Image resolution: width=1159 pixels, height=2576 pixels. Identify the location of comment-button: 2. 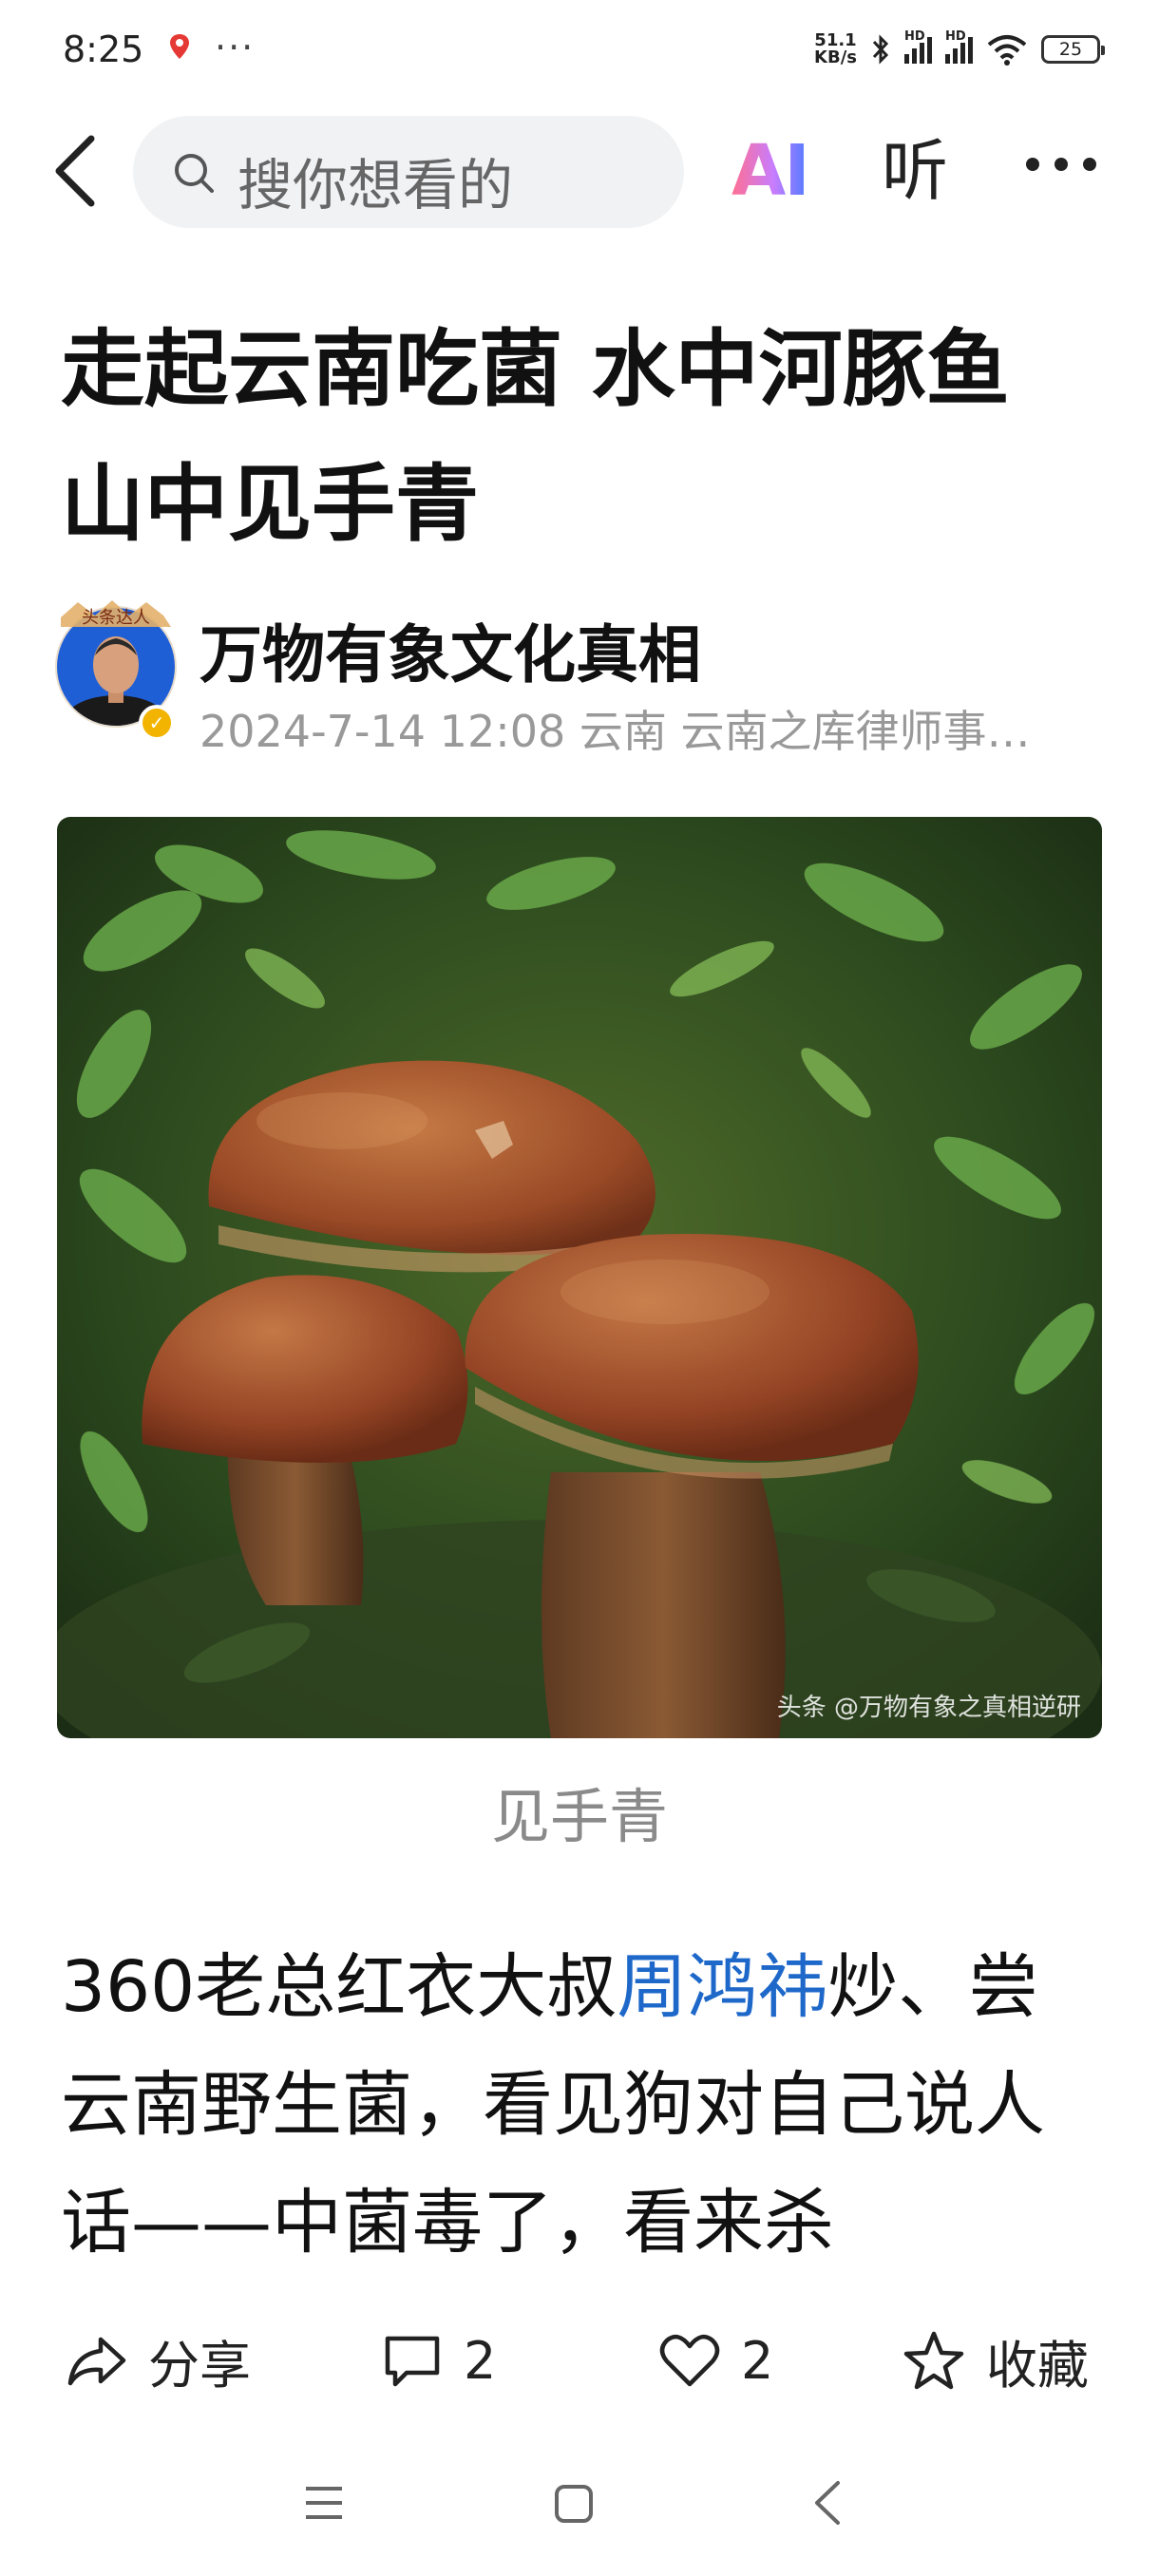
(439, 2360).